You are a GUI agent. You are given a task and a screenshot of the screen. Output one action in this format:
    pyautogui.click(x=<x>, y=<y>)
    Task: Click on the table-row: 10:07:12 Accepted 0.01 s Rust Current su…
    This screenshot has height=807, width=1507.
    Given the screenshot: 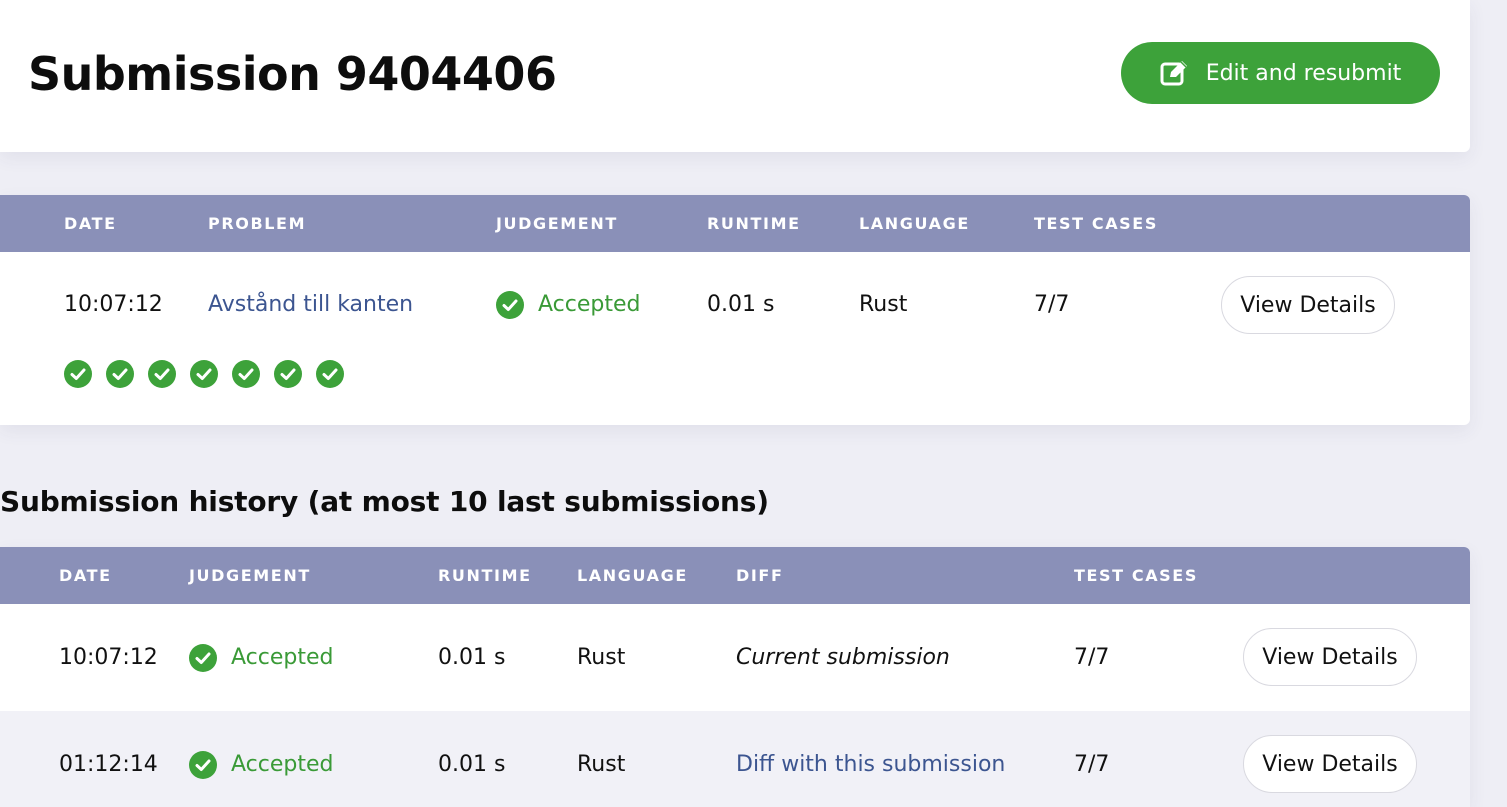 What is the action you would take?
    pyautogui.click(x=735, y=657)
    